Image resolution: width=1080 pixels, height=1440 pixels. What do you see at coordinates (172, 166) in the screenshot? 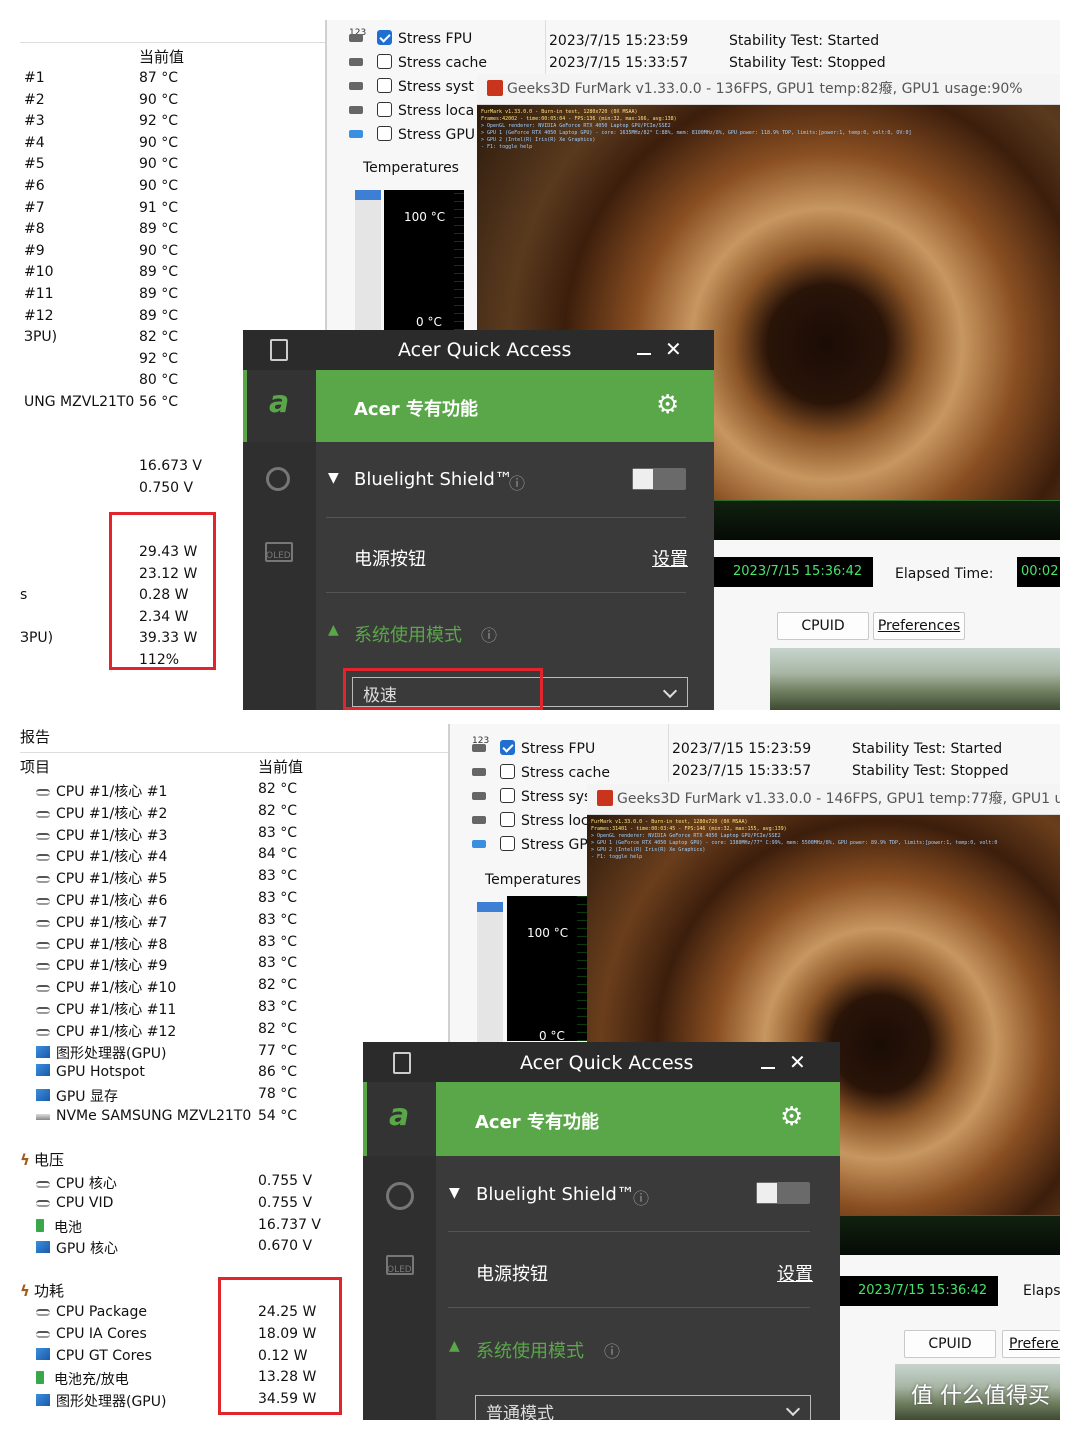
I see `top-sensor-row: #5 90 °C` at bounding box center [172, 166].